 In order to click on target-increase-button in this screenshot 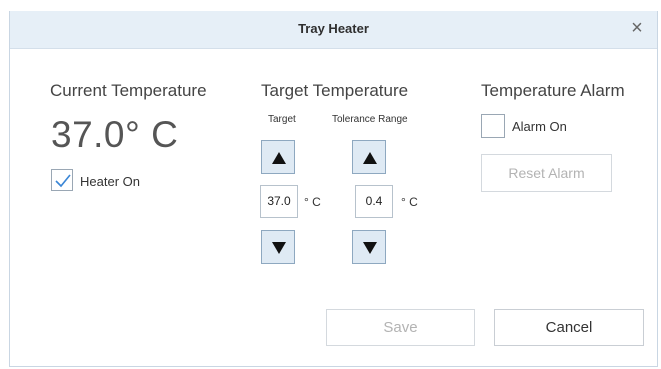, I will do `click(278, 157)`.